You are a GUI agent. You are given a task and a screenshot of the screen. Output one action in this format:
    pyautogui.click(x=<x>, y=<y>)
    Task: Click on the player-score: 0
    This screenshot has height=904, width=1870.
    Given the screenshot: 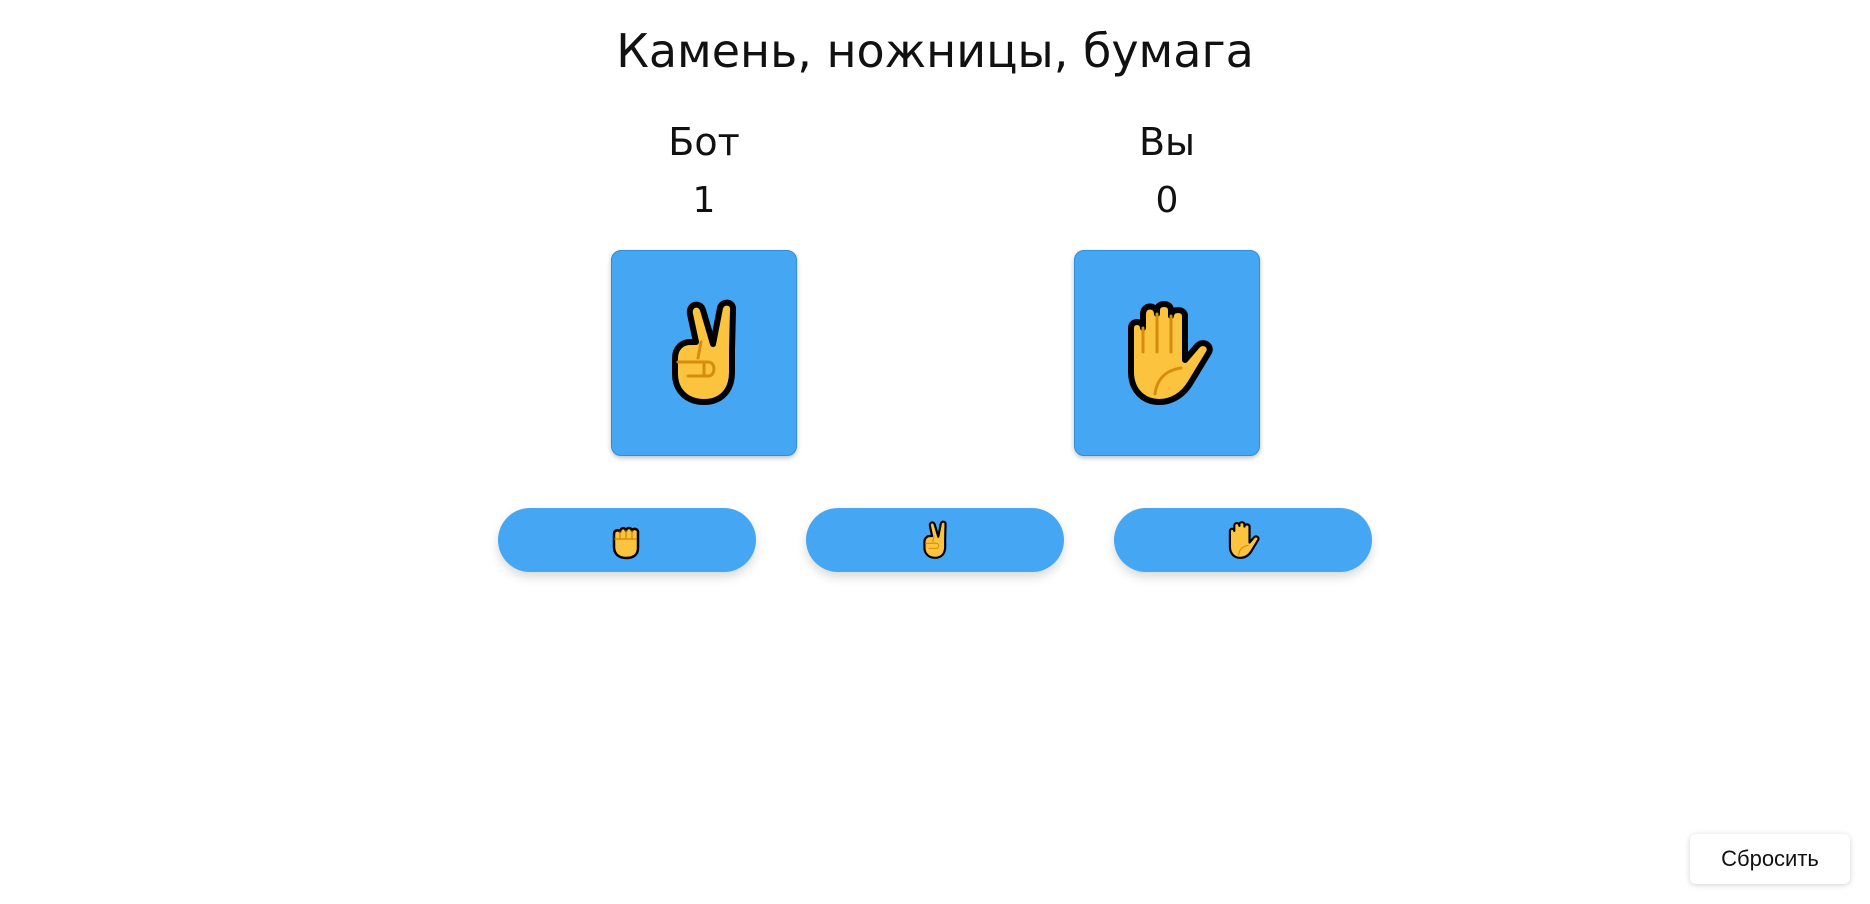 What is the action you would take?
    pyautogui.click(x=1167, y=200)
    